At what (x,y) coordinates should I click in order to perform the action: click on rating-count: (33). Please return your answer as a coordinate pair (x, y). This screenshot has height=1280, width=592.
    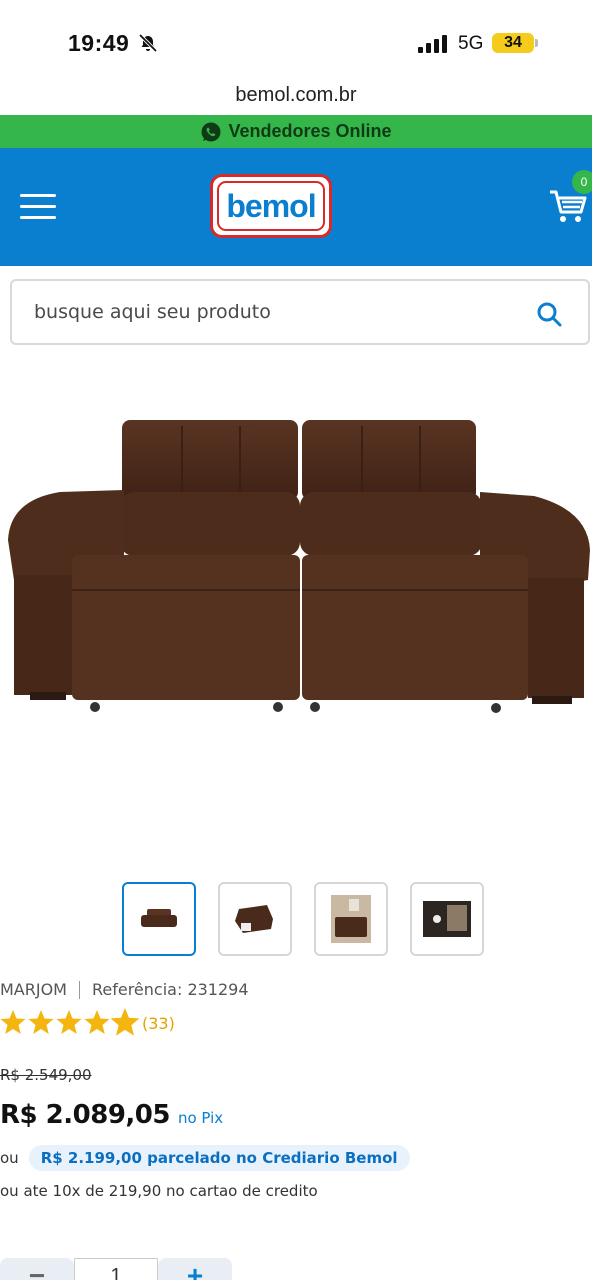
    Looking at the image, I should click on (158, 1023).